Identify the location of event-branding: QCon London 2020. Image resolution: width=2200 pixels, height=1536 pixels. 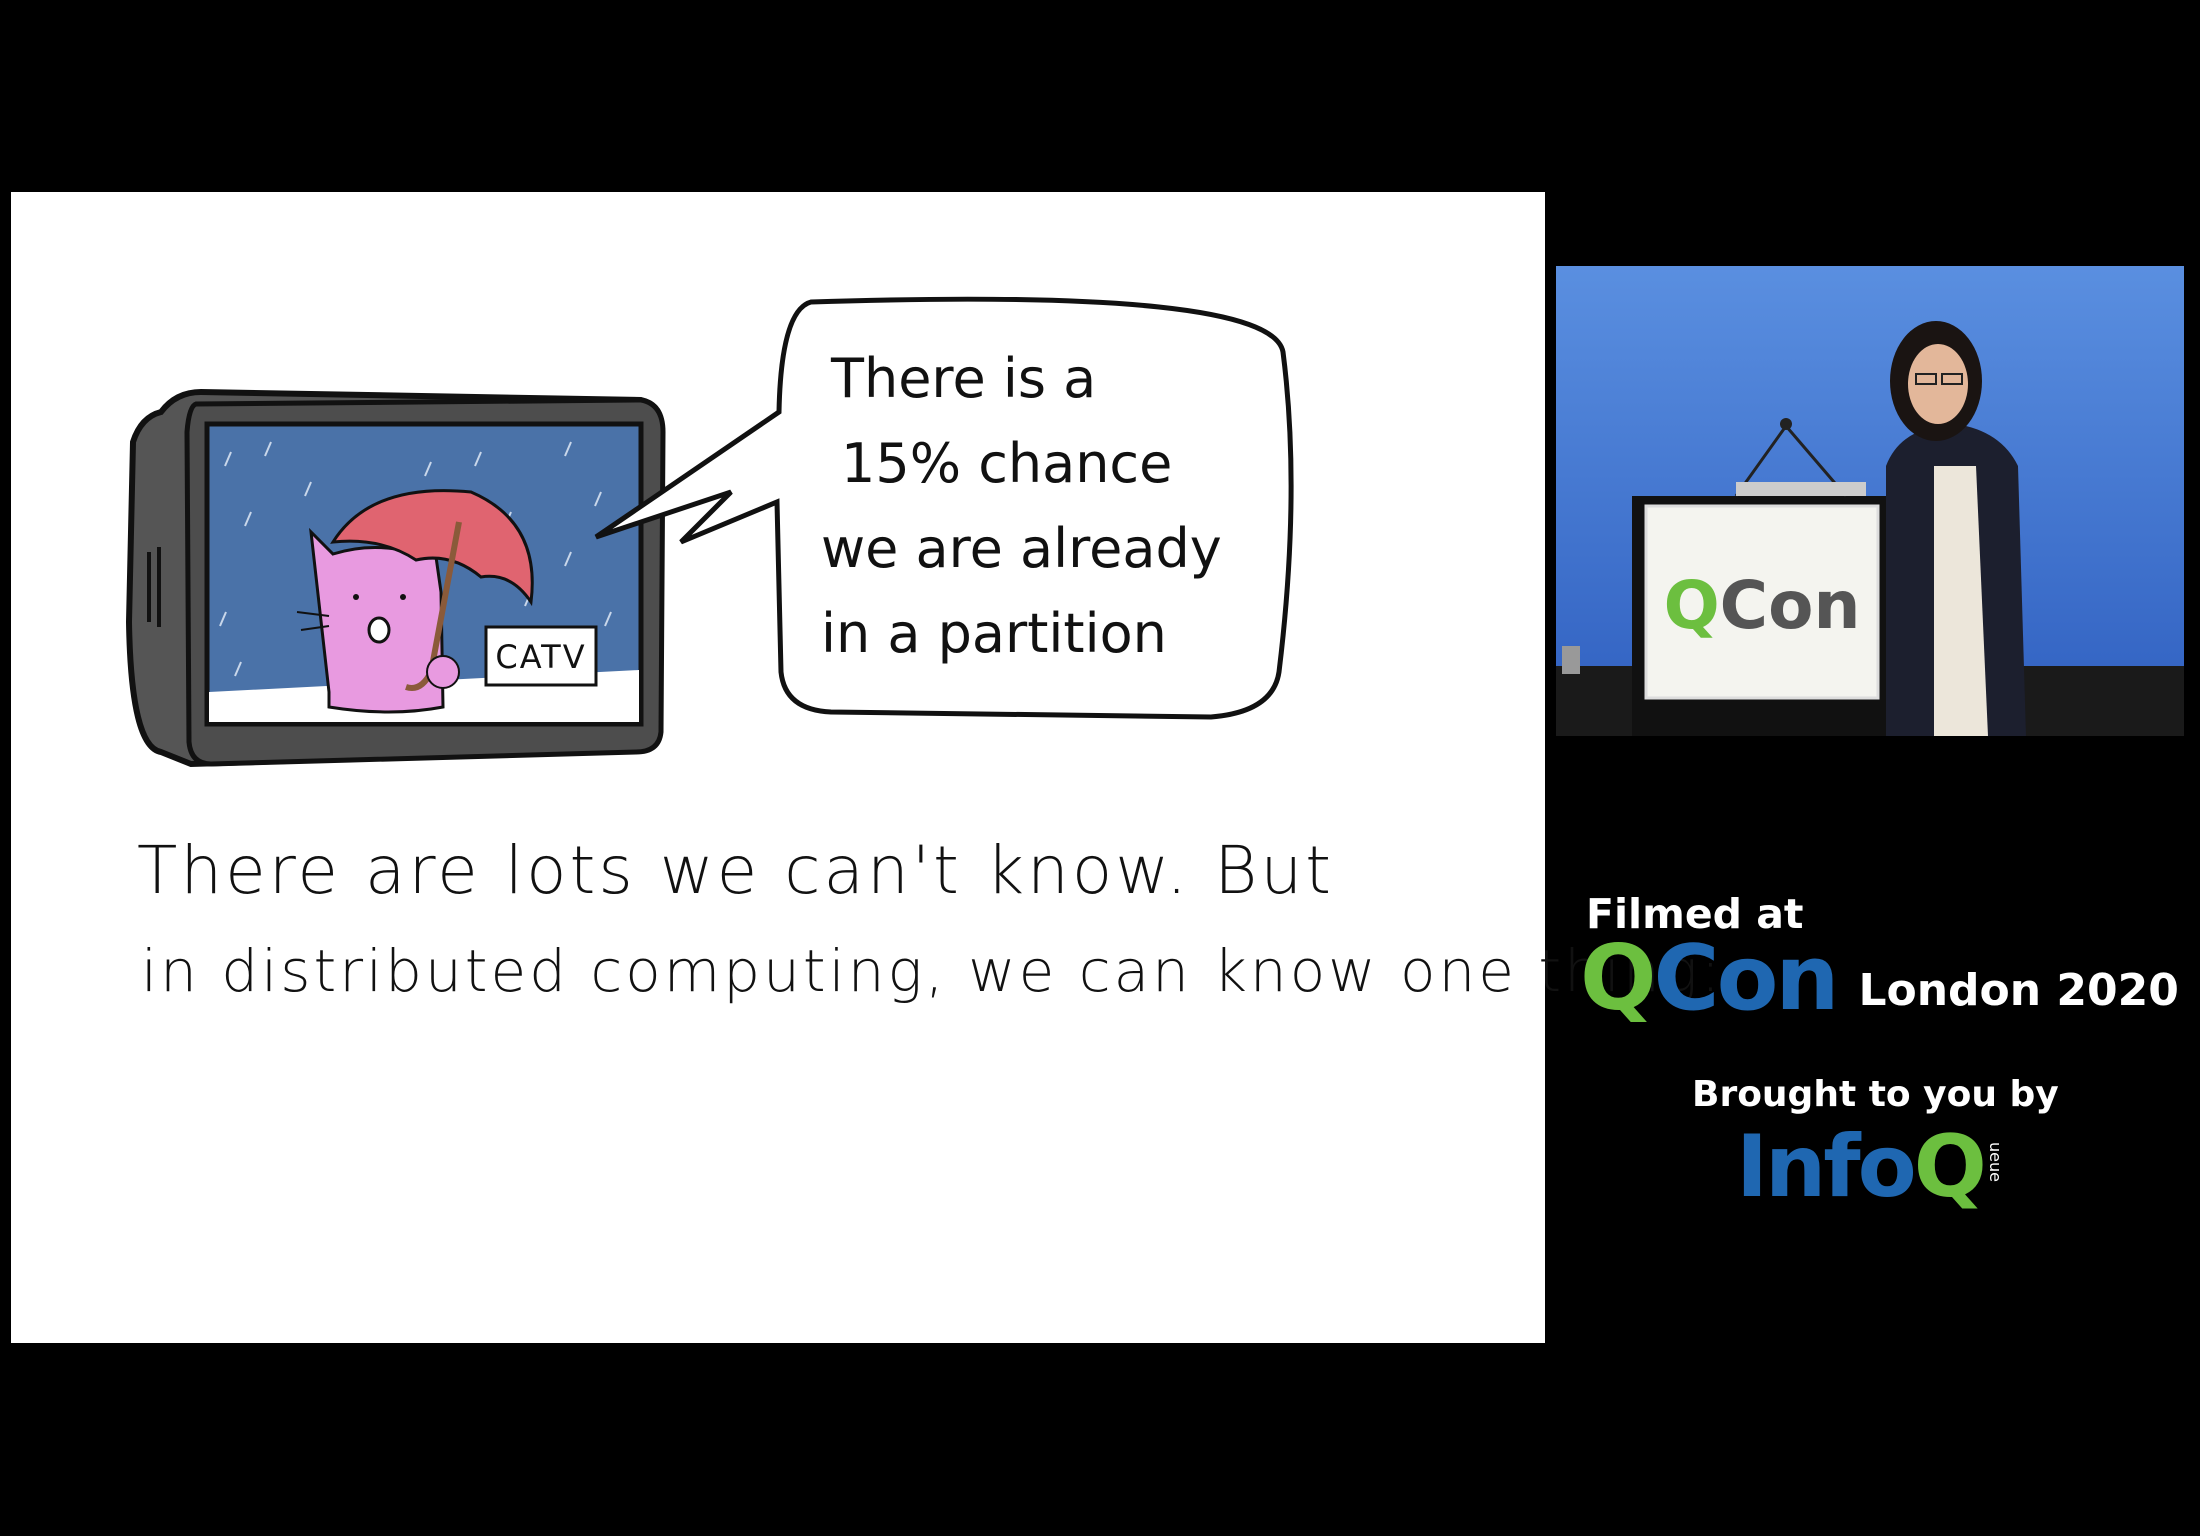
(1879, 979).